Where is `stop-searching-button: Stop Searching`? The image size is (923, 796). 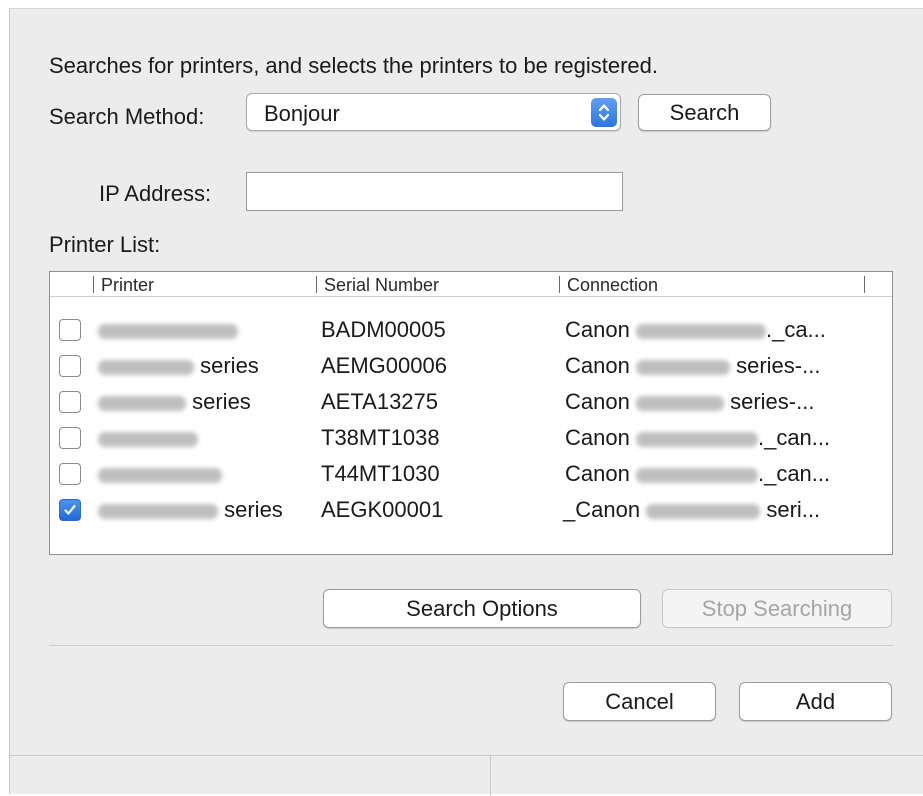 stop-searching-button: Stop Searching is located at coordinates (777, 608).